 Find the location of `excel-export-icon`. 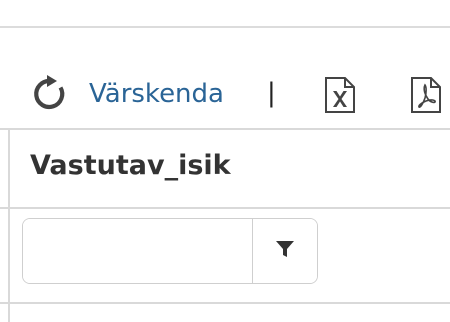

excel-export-icon is located at coordinates (340, 95).